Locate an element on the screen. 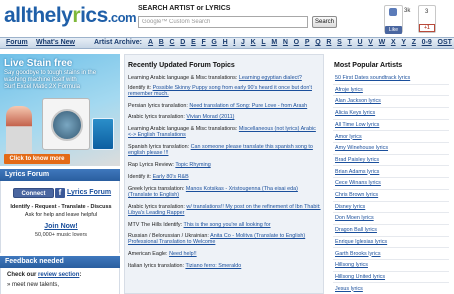 This screenshot has height=294, width=454. facebook-like-button: Like is located at coordinates (393, 30).